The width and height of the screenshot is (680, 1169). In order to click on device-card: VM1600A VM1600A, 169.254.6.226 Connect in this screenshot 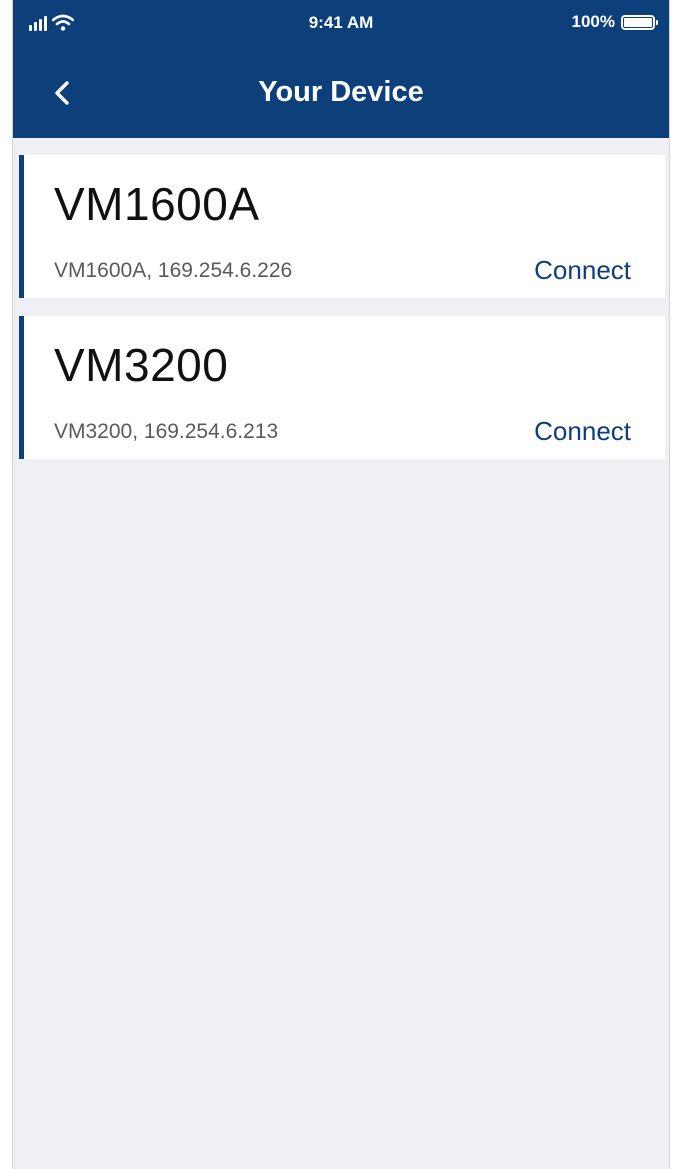, I will do `click(342, 226)`.